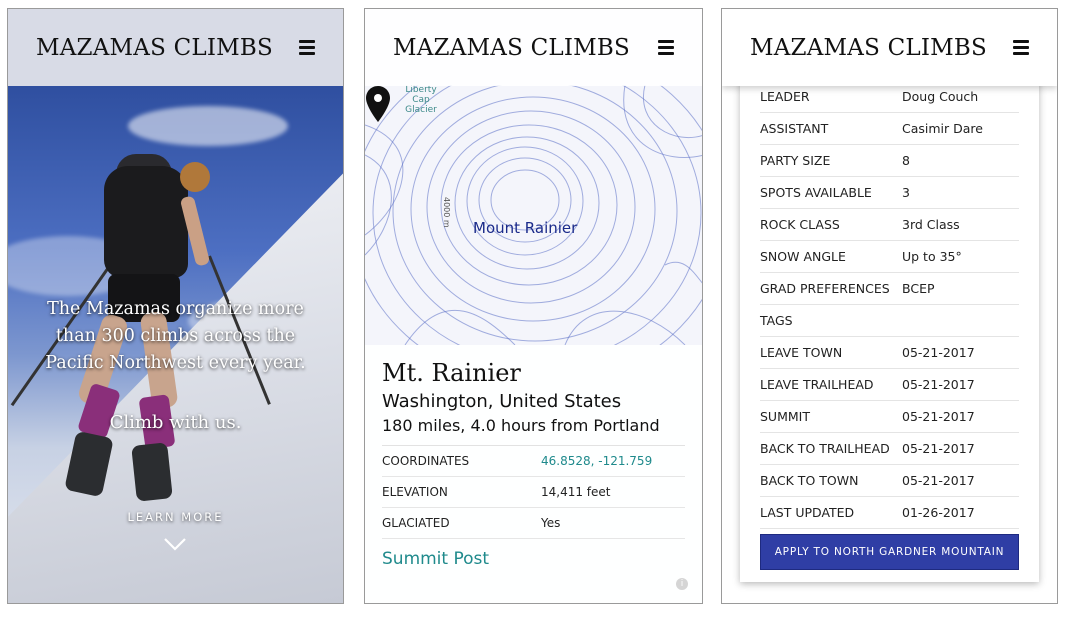 The image size is (1065, 617). Describe the element at coordinates (889, 321) in the screenshot. I see `detail-row: TAGS` at that location.